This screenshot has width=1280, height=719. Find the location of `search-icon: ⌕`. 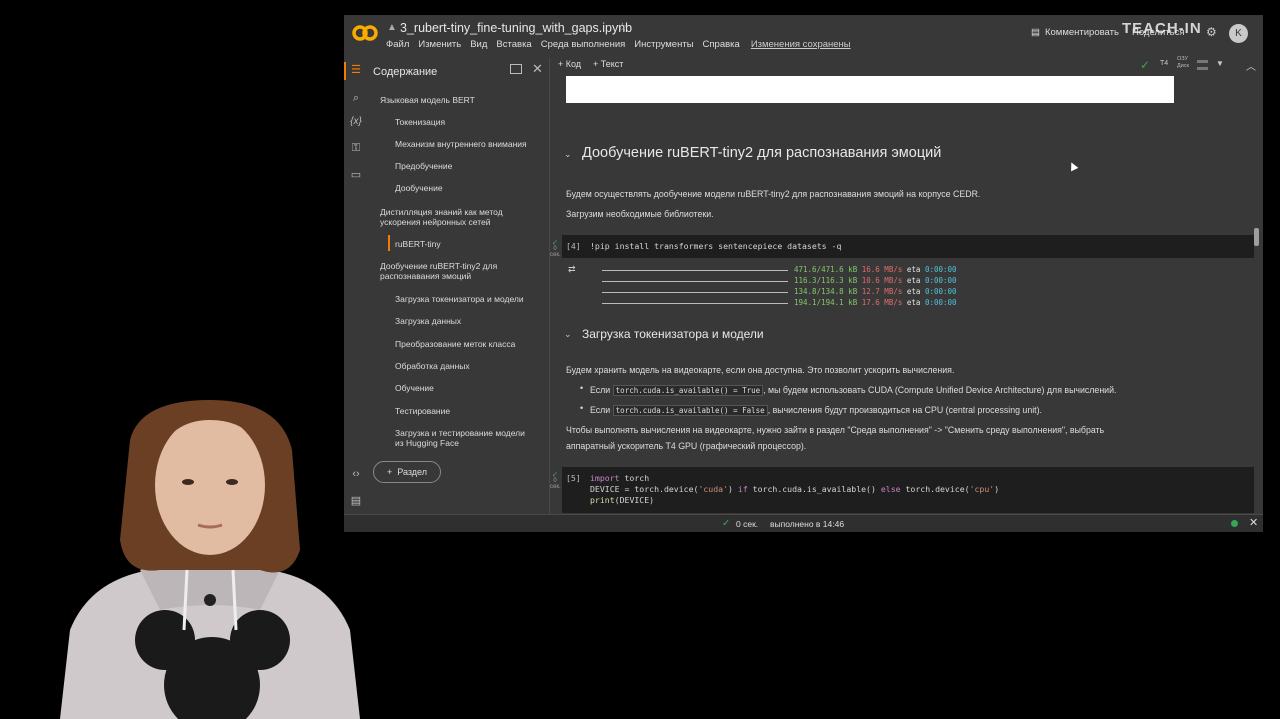

search-icon: ⌕ is located at coordinates (356, 98).